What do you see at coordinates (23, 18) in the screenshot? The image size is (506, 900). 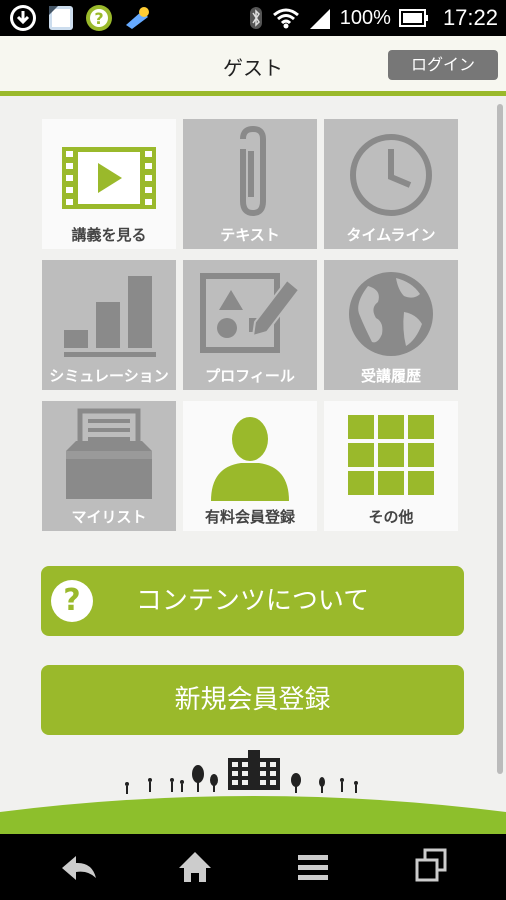 I see `download-icon` at bounding box center [23, 18].